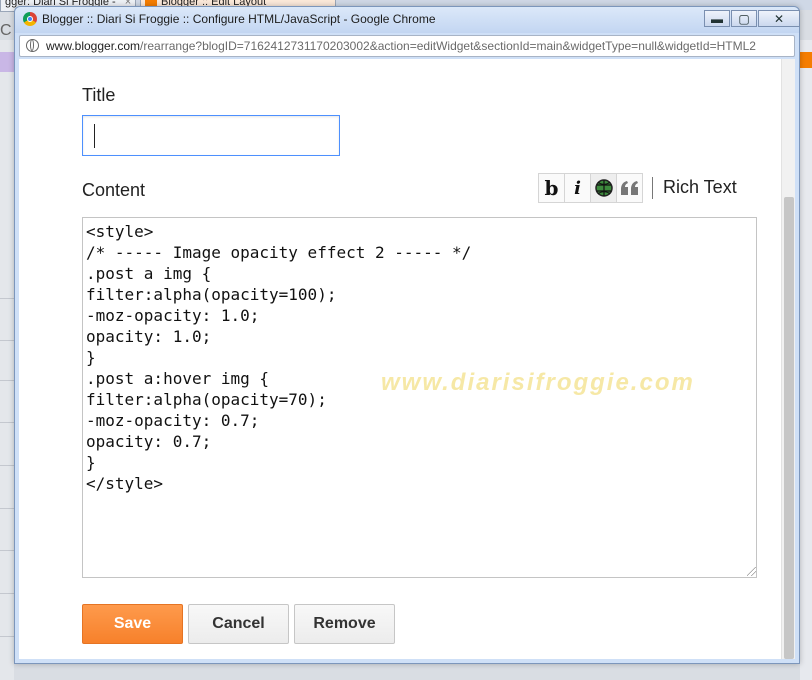 This screenshot has height=680, width=812. What do you see at coordinates (6, 30) in the screenshot?
I see `background-text-fragment: C` at bounding box center [6, 30].